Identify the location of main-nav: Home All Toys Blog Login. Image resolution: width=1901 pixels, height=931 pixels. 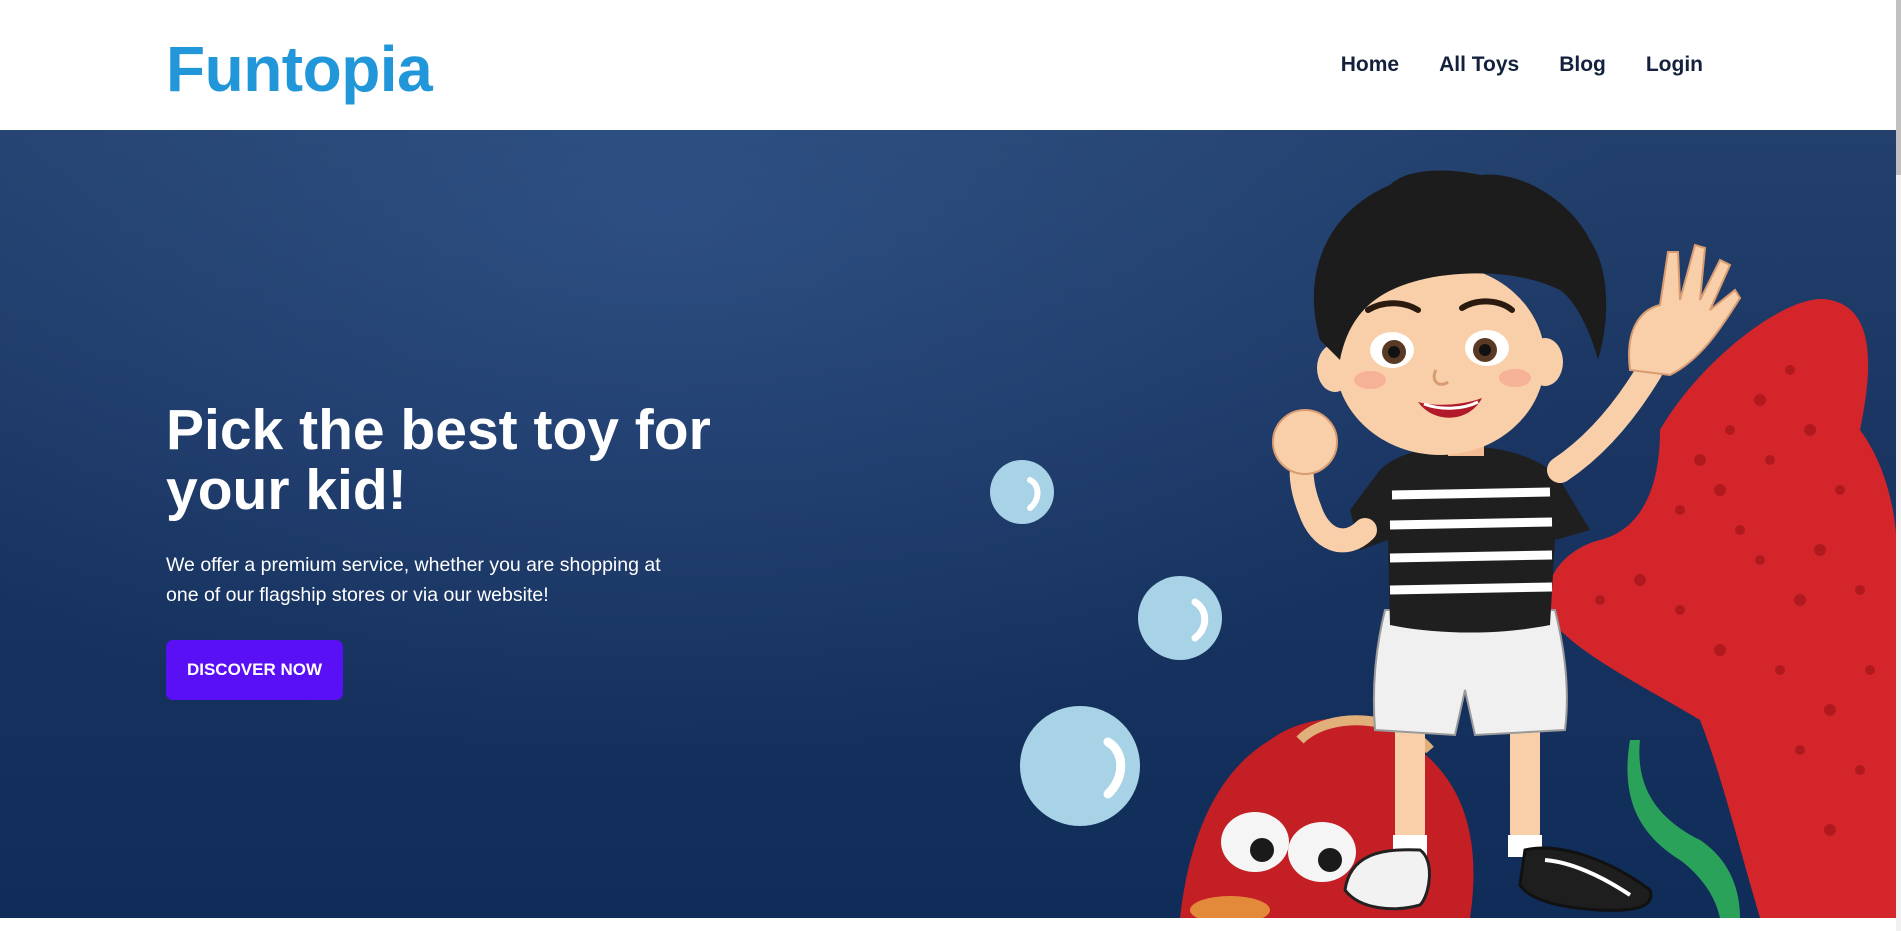
(1522, 65).